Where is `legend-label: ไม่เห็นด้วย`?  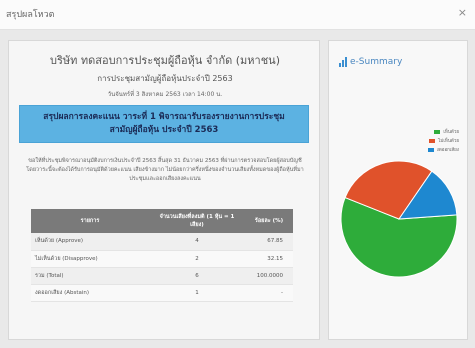
legend-label: ไม่เห็นด้วย is located at coordinates (448, 141).